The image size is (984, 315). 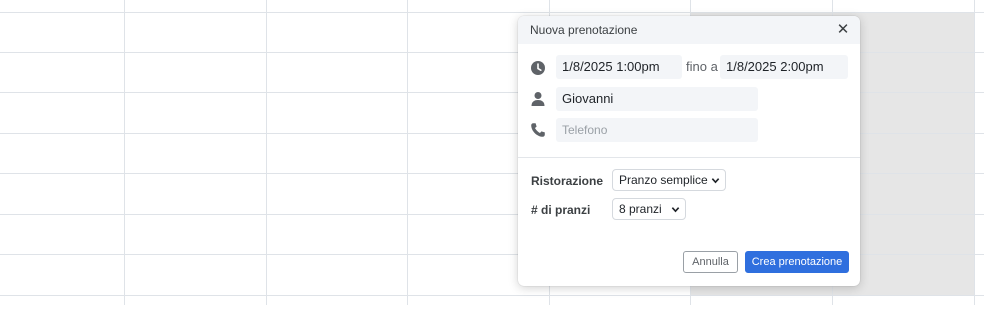 I want to click on name-field: Giovanni, so click(x=657, y=99).